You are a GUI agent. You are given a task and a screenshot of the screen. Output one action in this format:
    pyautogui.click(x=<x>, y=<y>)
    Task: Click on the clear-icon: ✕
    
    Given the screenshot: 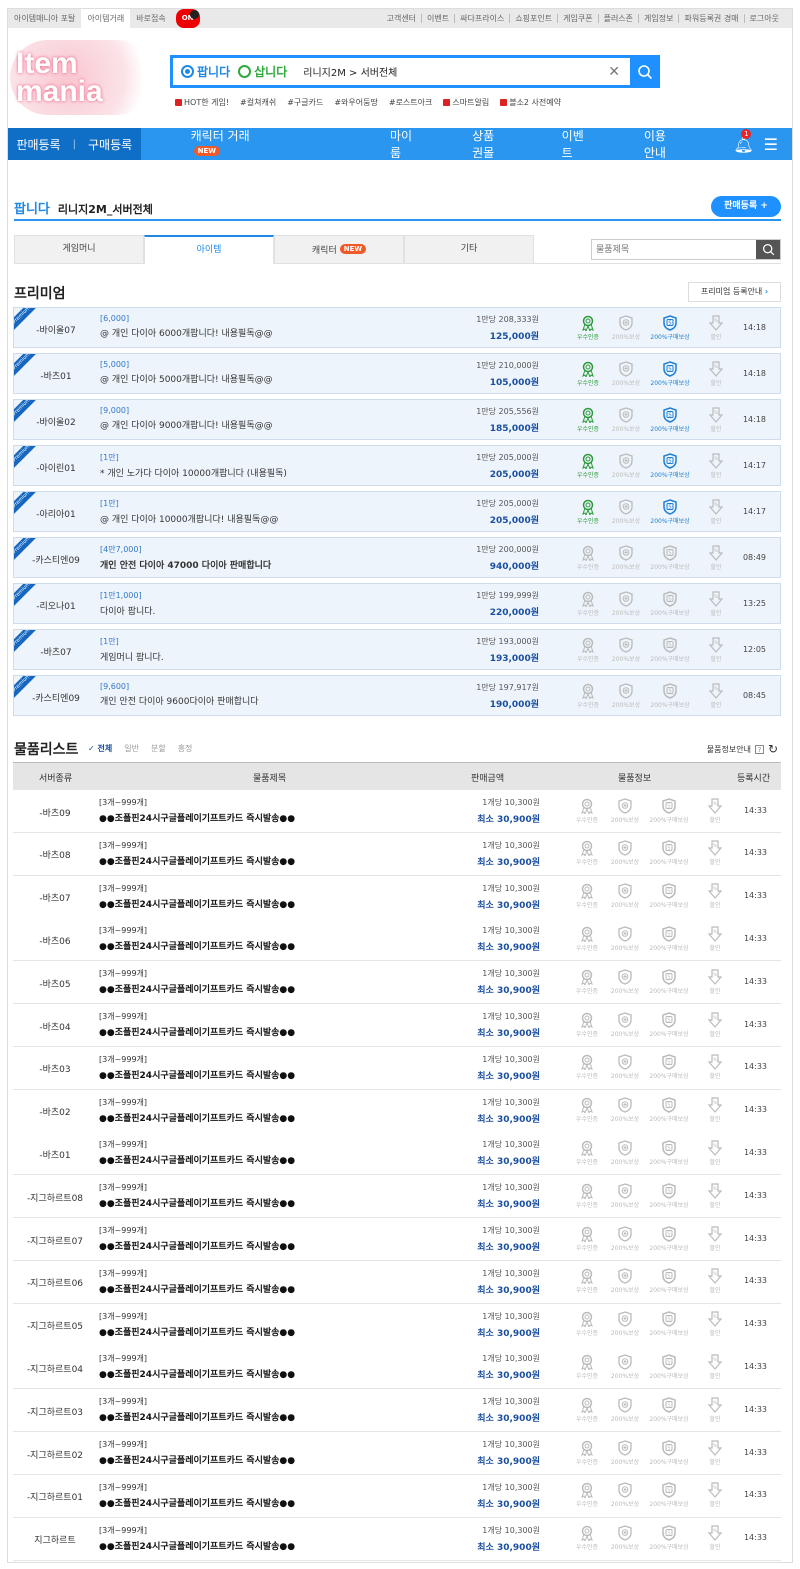 What is the action you would take?
    pyautogui.click(x=614, y=72)
    